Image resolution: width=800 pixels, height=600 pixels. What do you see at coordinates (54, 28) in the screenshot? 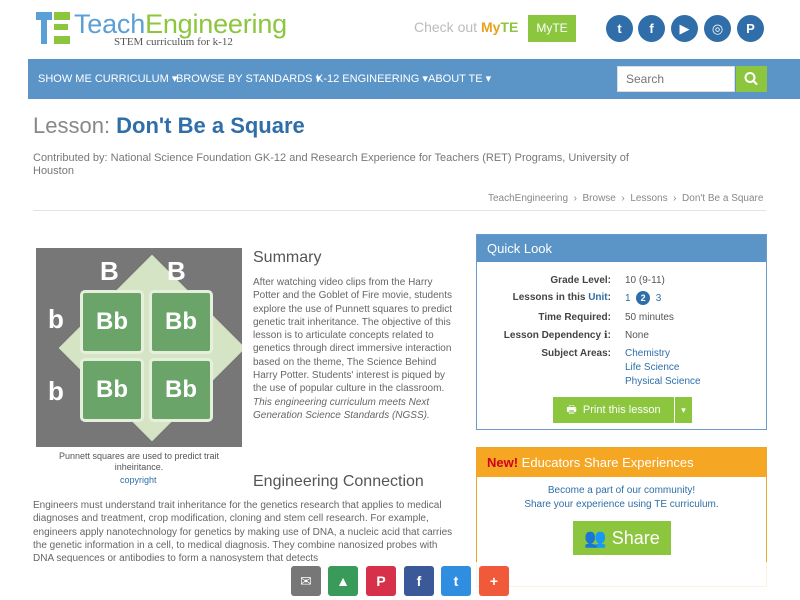
I see `te-logo-mark` at bounding box center [54, 28].